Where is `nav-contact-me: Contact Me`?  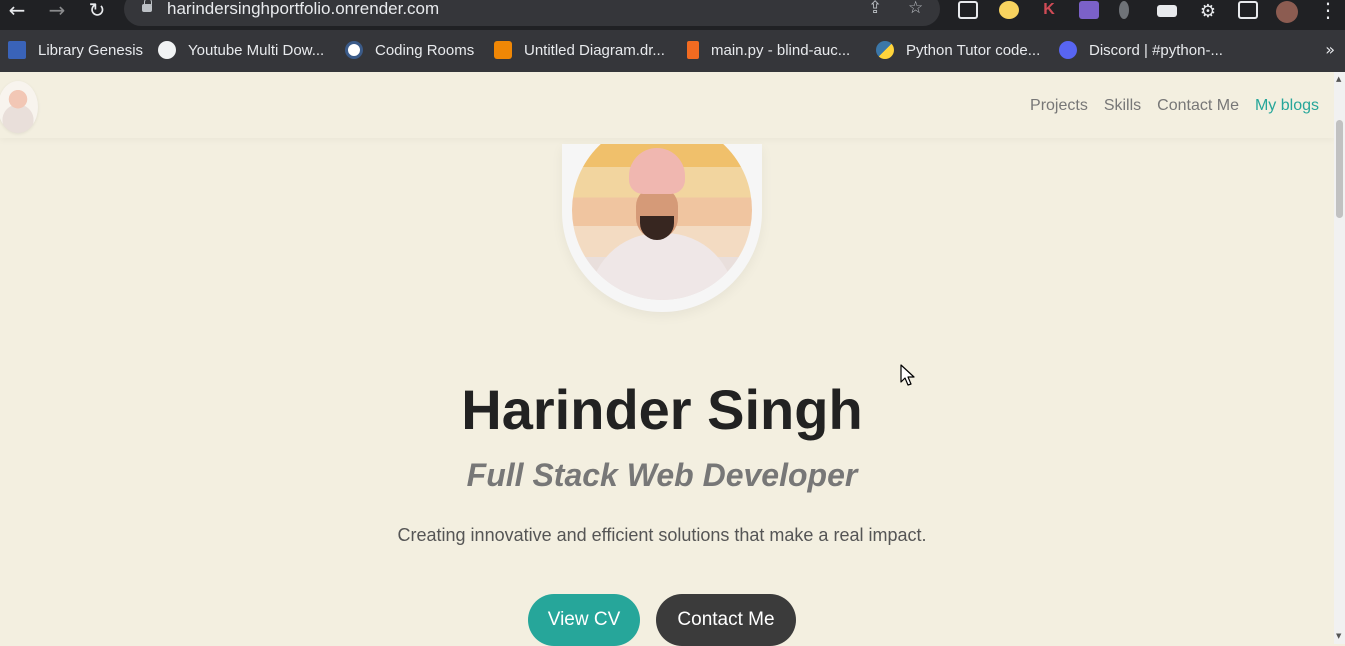
nav-contact-me: Contact Me is located at coordinates (1198, 106).